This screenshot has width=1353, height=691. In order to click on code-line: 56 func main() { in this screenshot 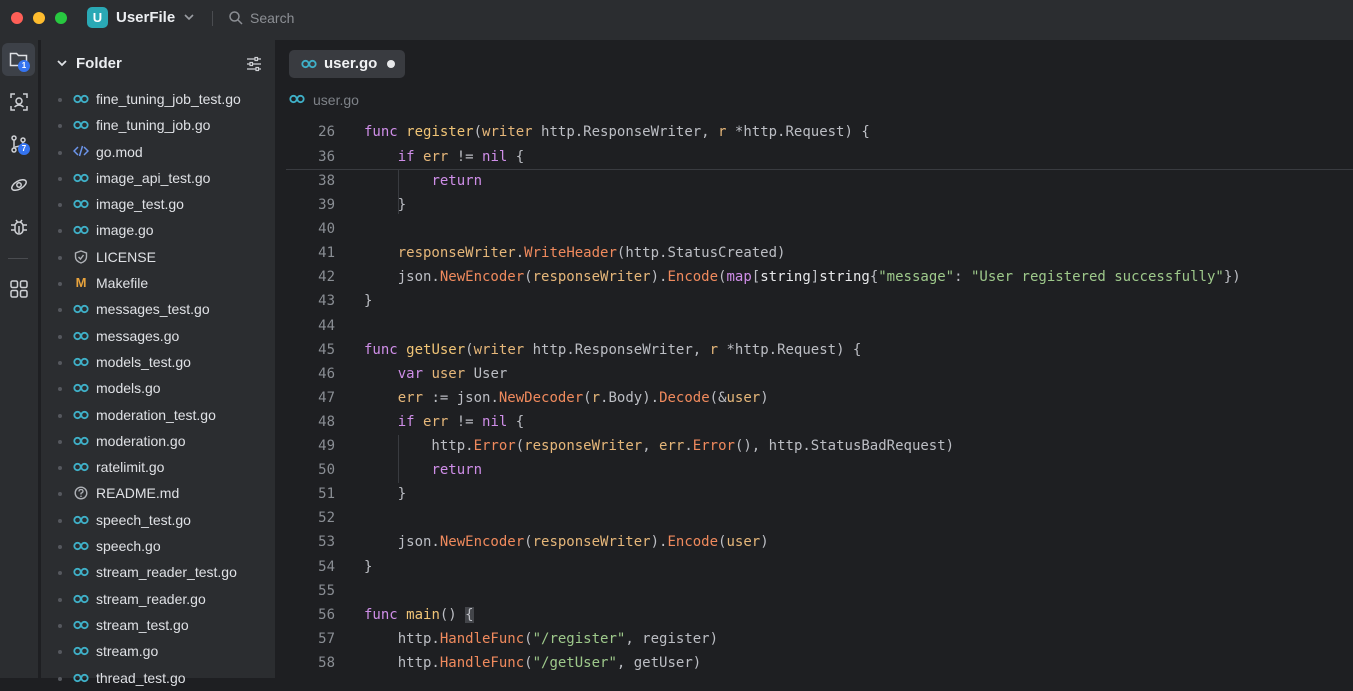, I will do `click(817, 615)`.